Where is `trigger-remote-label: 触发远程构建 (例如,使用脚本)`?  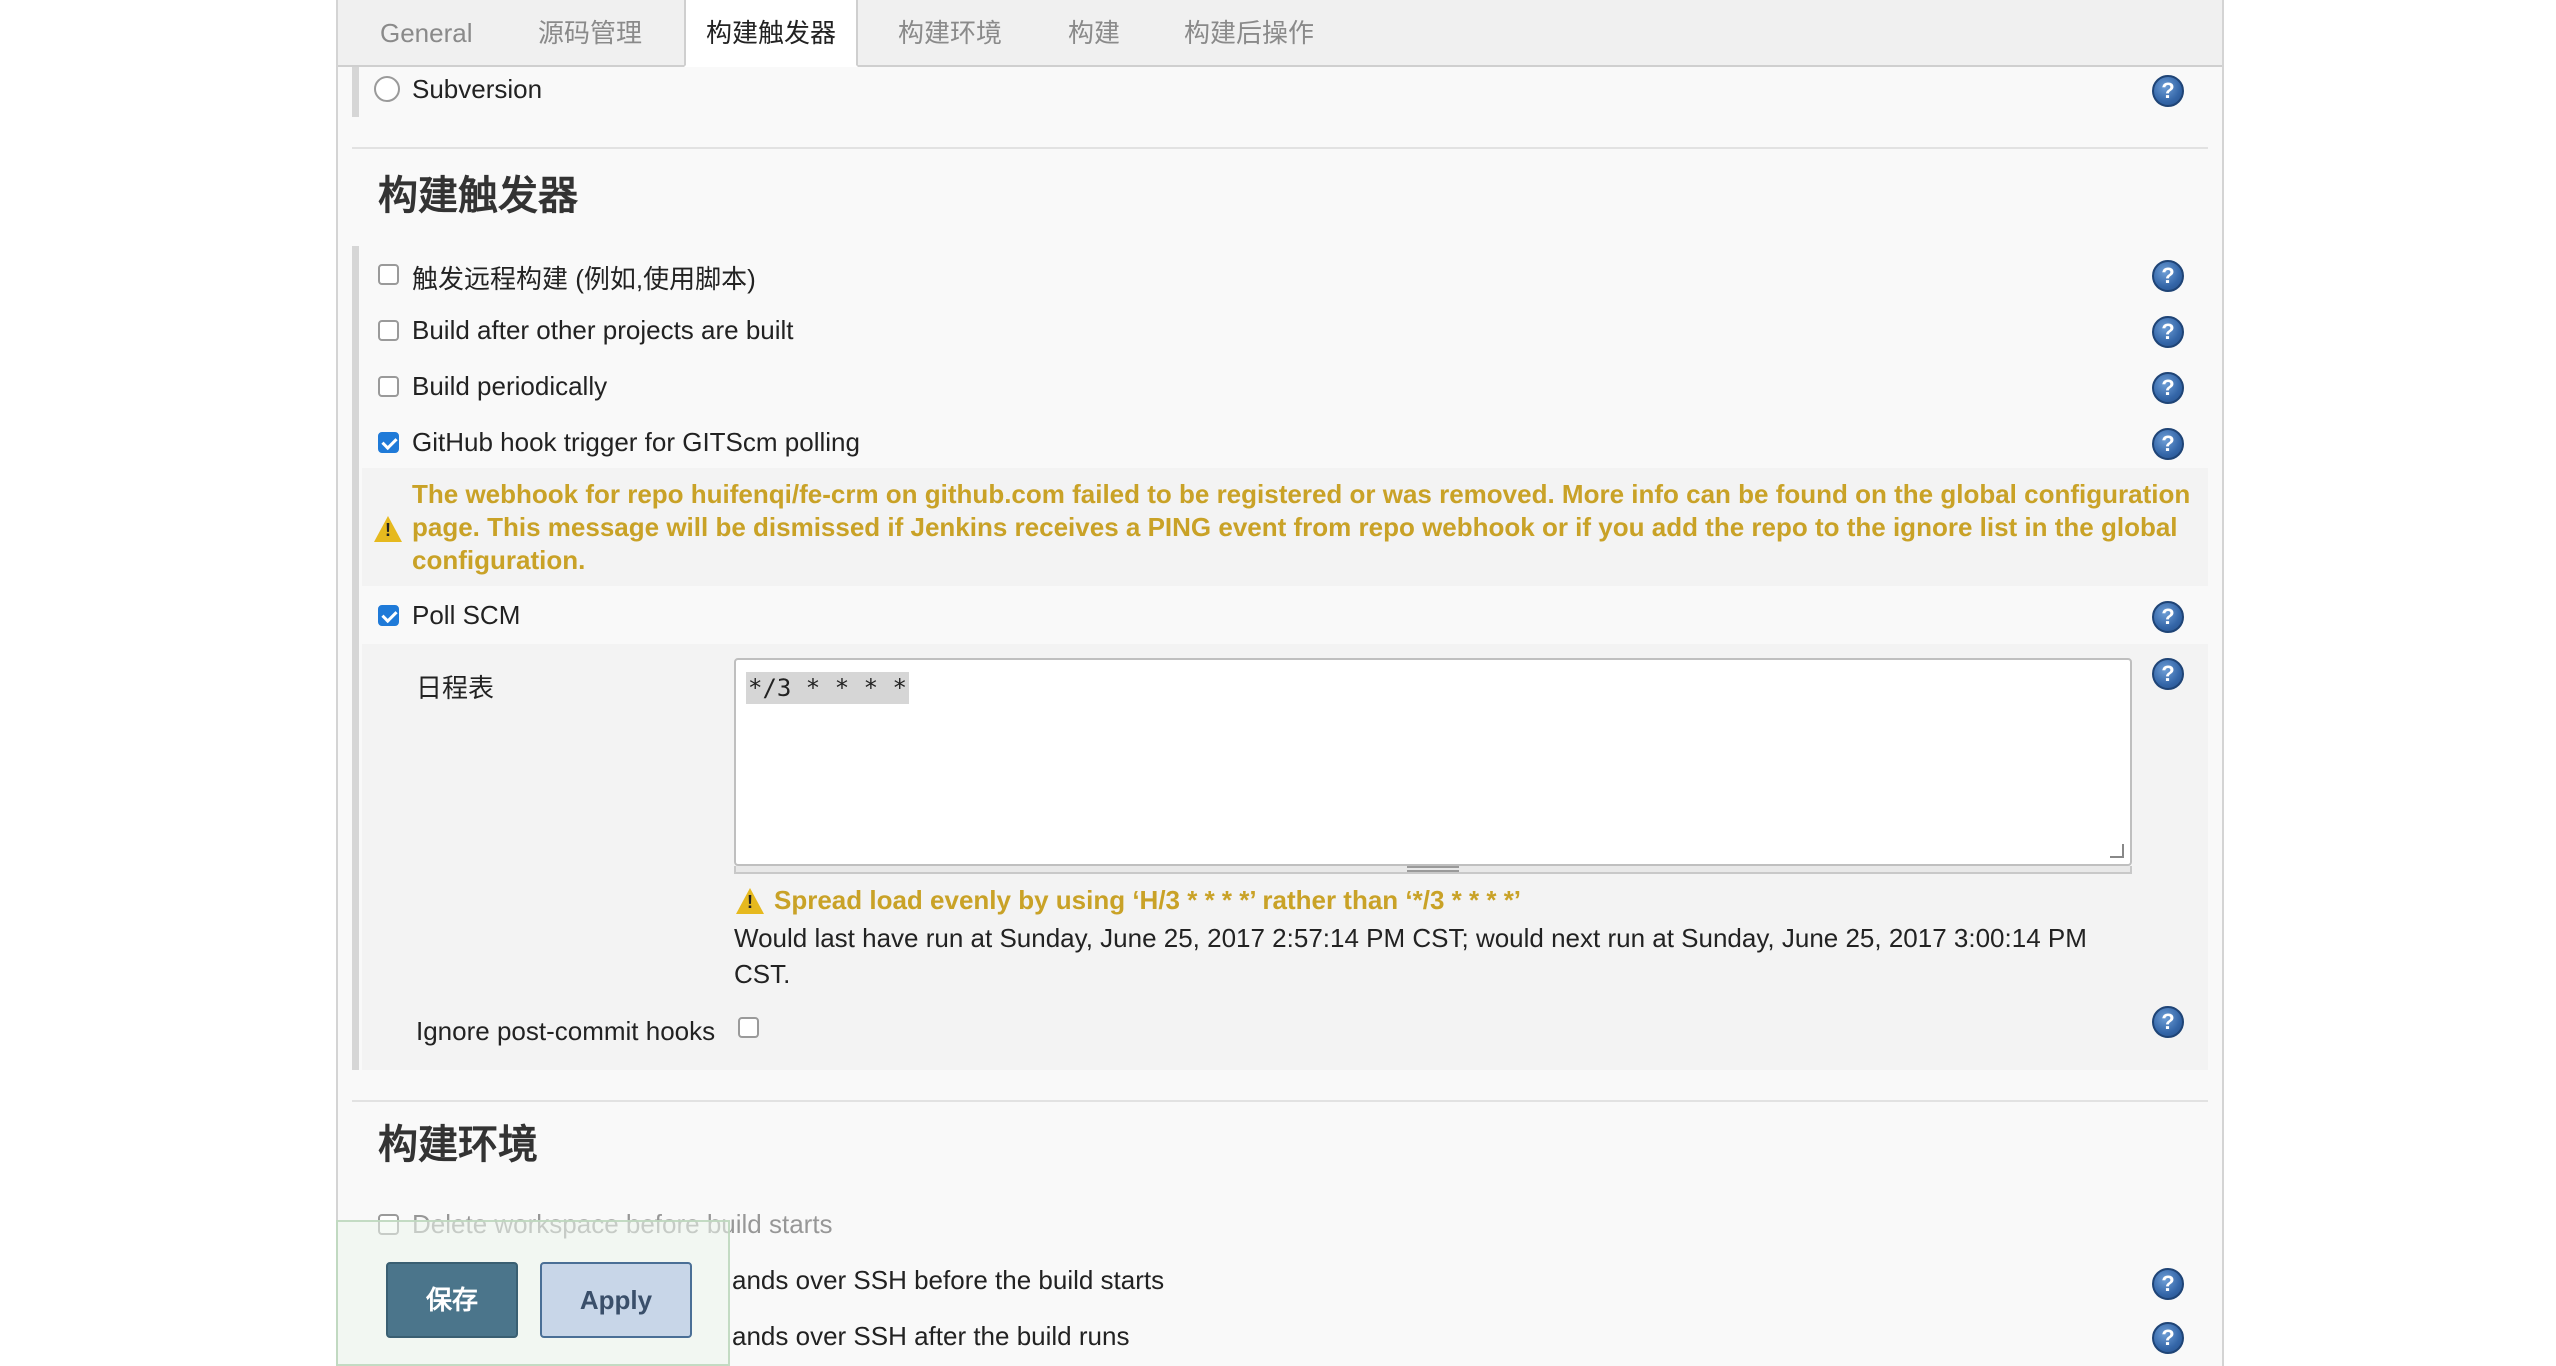
trigger-remote-label: 触发远程构建 (例如,使用脚本) is located at coordinates (584, 279).